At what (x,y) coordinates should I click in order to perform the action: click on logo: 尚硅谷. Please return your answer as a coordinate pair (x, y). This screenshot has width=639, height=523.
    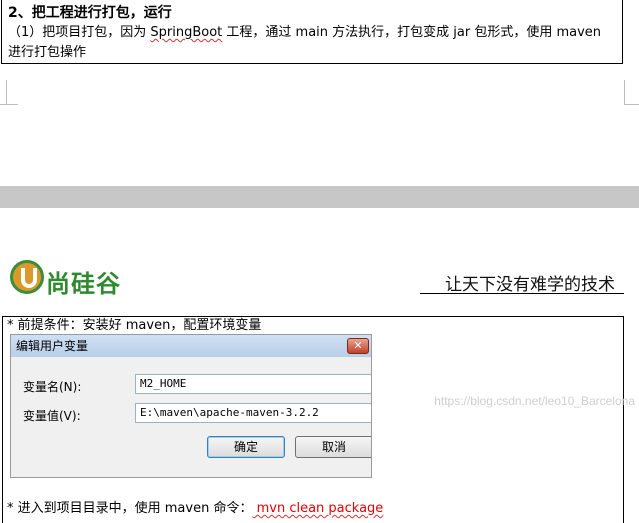
    Looking at the image, I should click on (85, 280).